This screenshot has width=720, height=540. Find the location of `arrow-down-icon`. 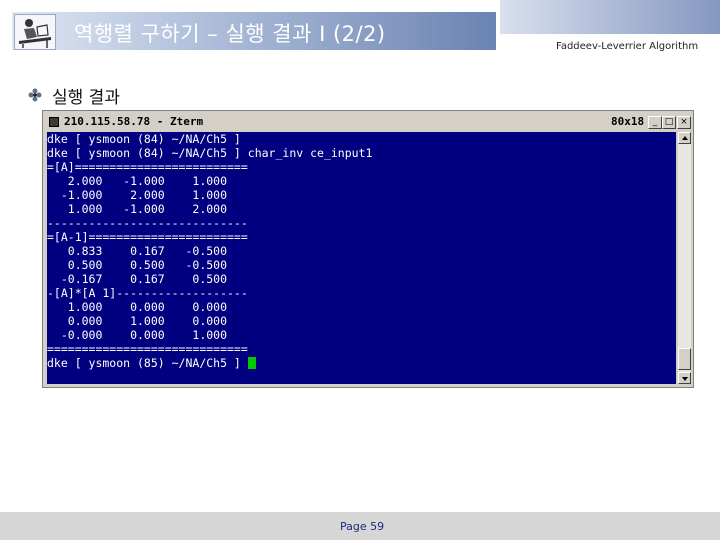

arrow-down-icon is located at coordinates (685, 379).